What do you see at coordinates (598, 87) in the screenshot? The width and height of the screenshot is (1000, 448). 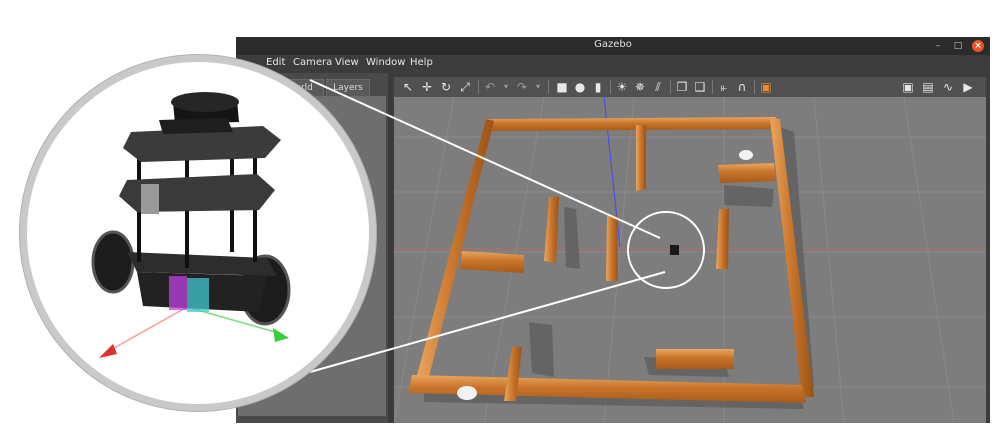 I see `cylinder-shape-icon: ▮` at bounding box center [598, 87].